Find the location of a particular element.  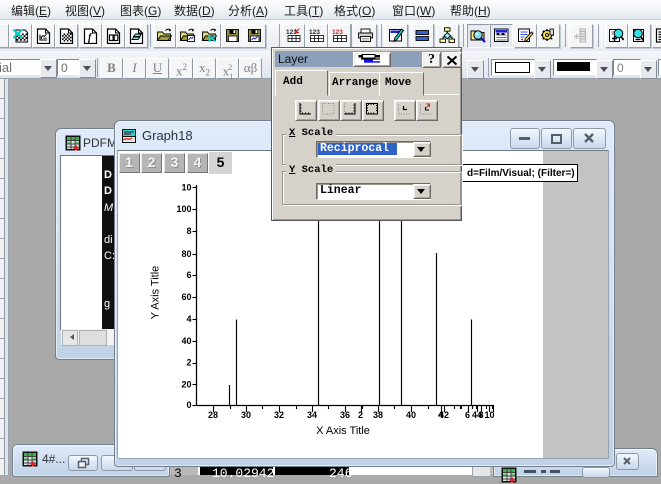

svg-text: Y Axis Title is located at coordinates (156, 293).